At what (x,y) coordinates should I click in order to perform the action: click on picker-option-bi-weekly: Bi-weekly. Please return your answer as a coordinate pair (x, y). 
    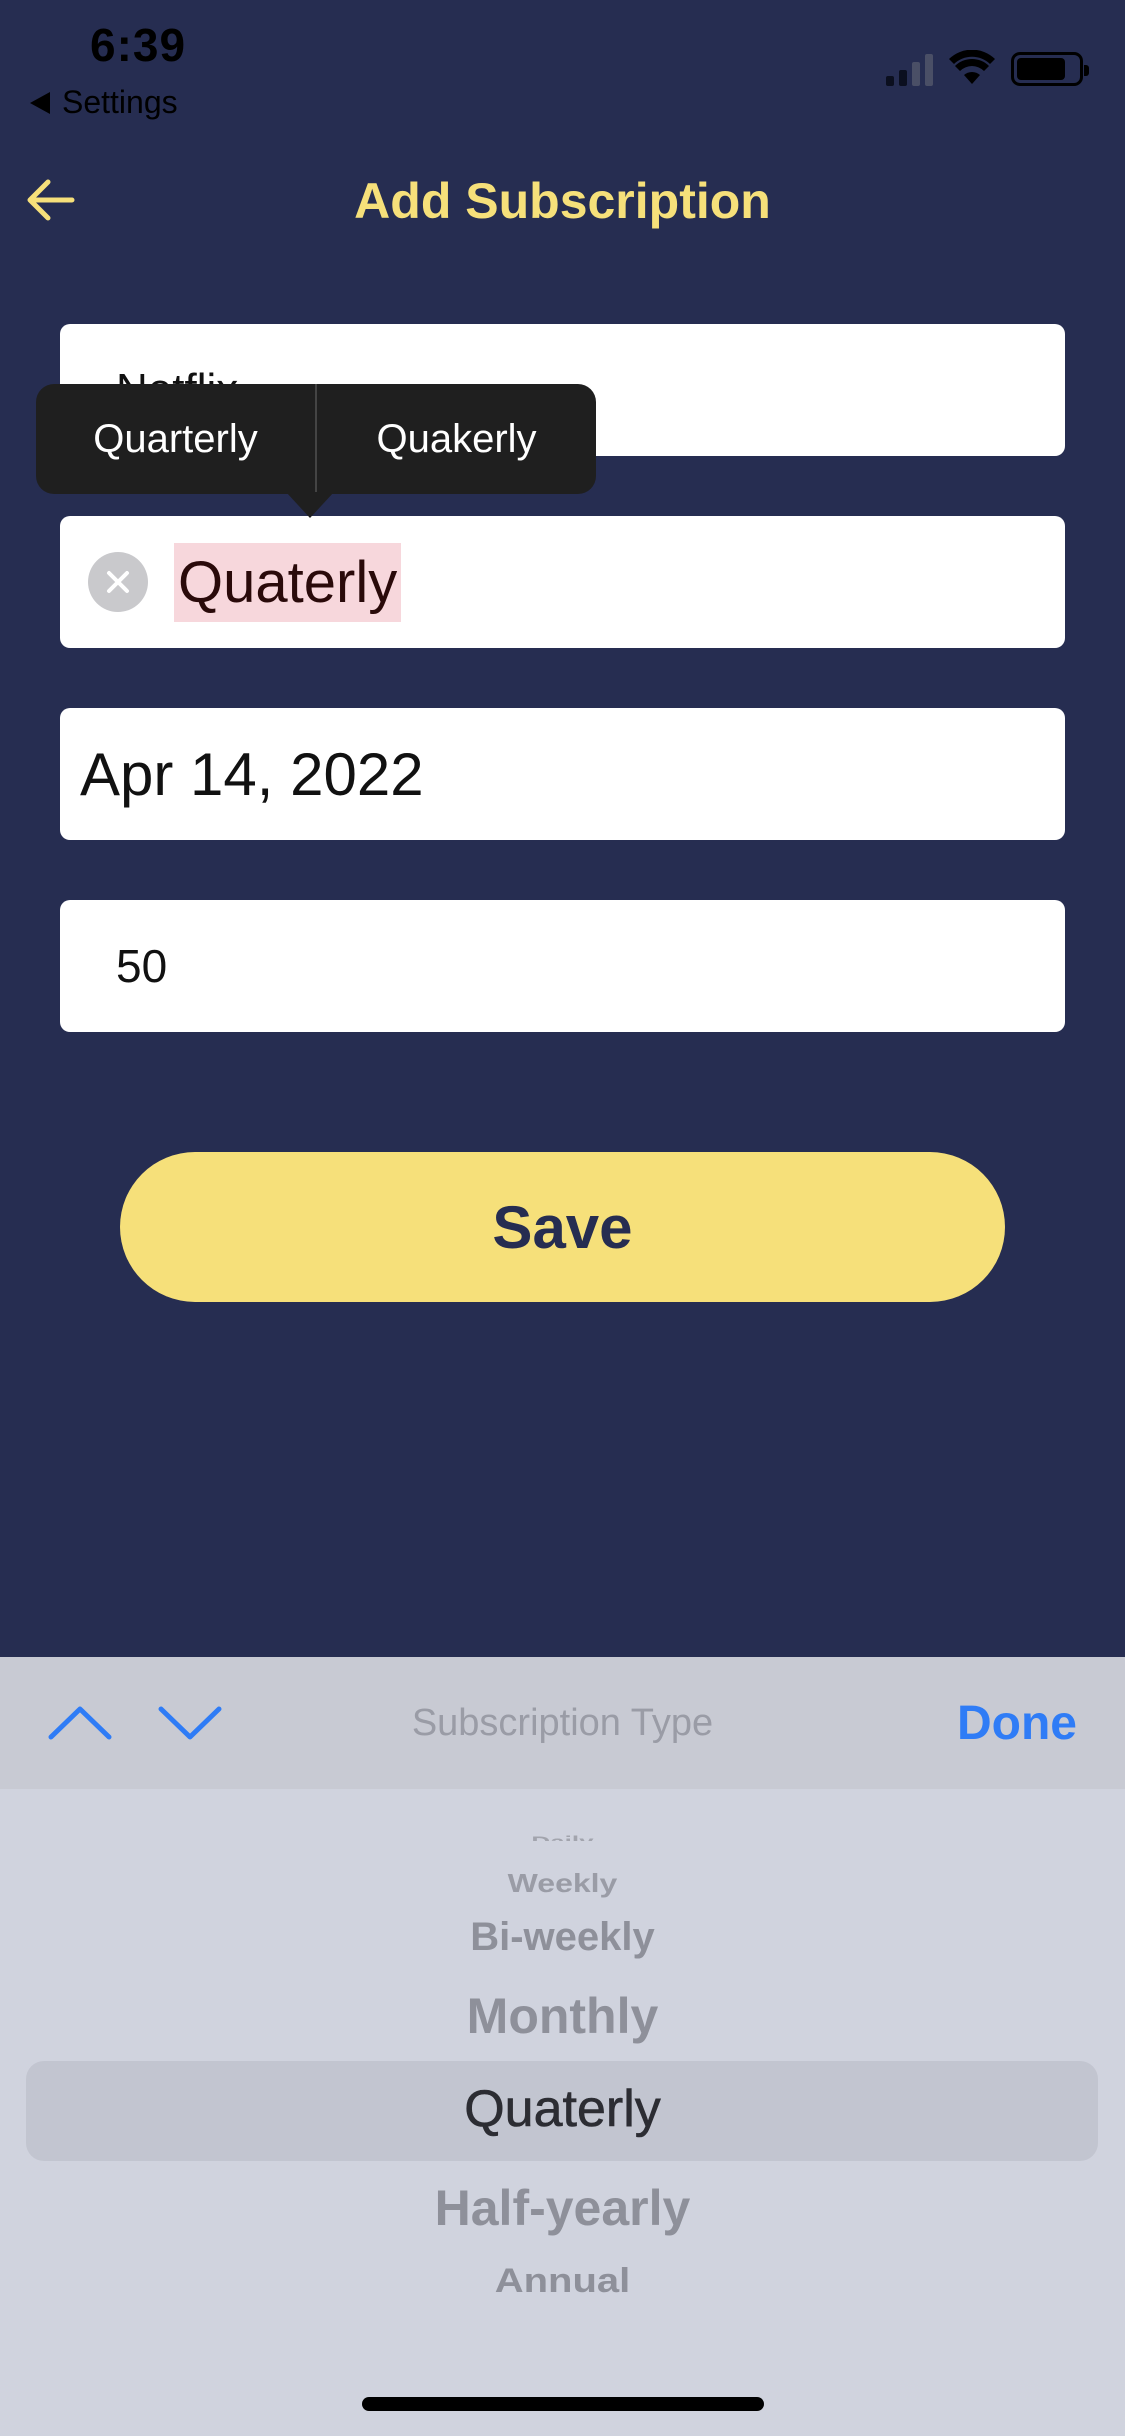
    Looking at the image, I should click on (562, 1937).